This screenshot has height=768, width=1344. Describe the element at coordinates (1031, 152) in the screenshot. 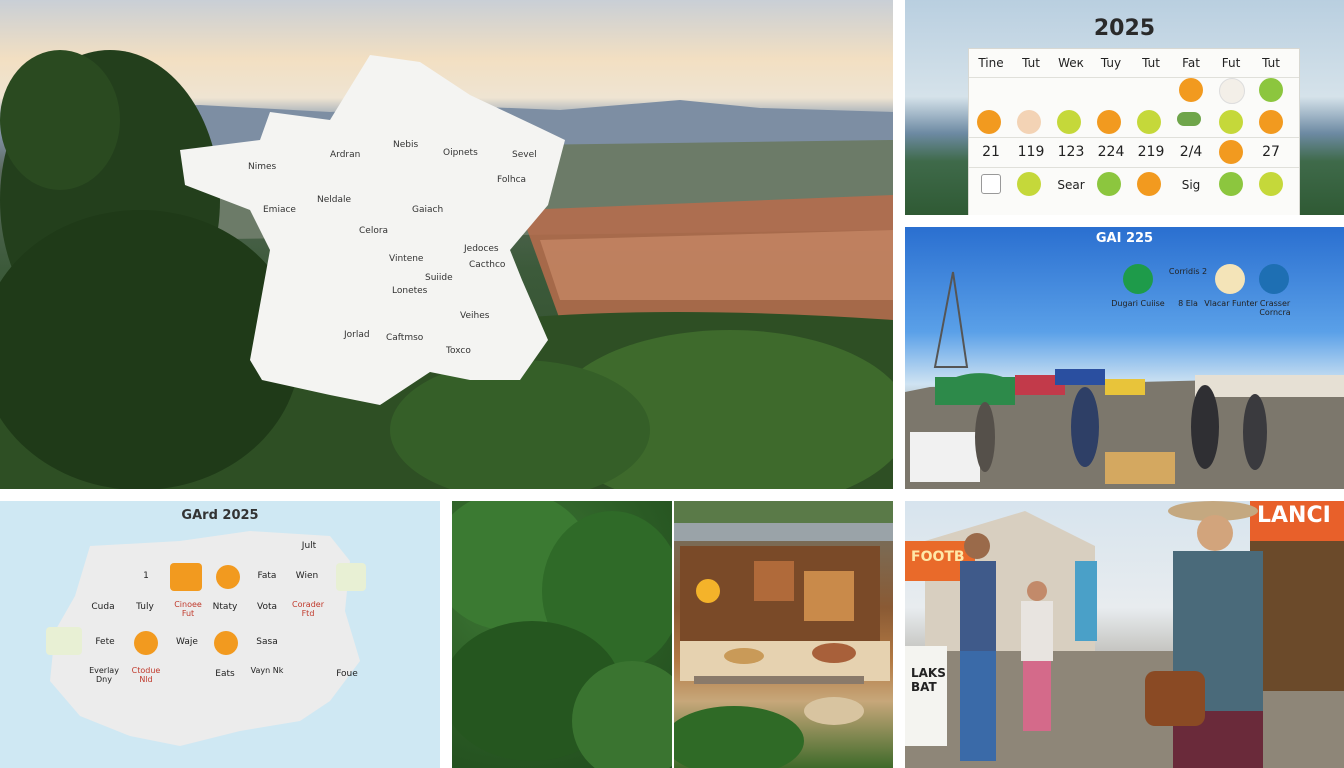

I see `calendar-day: 119` at that location.